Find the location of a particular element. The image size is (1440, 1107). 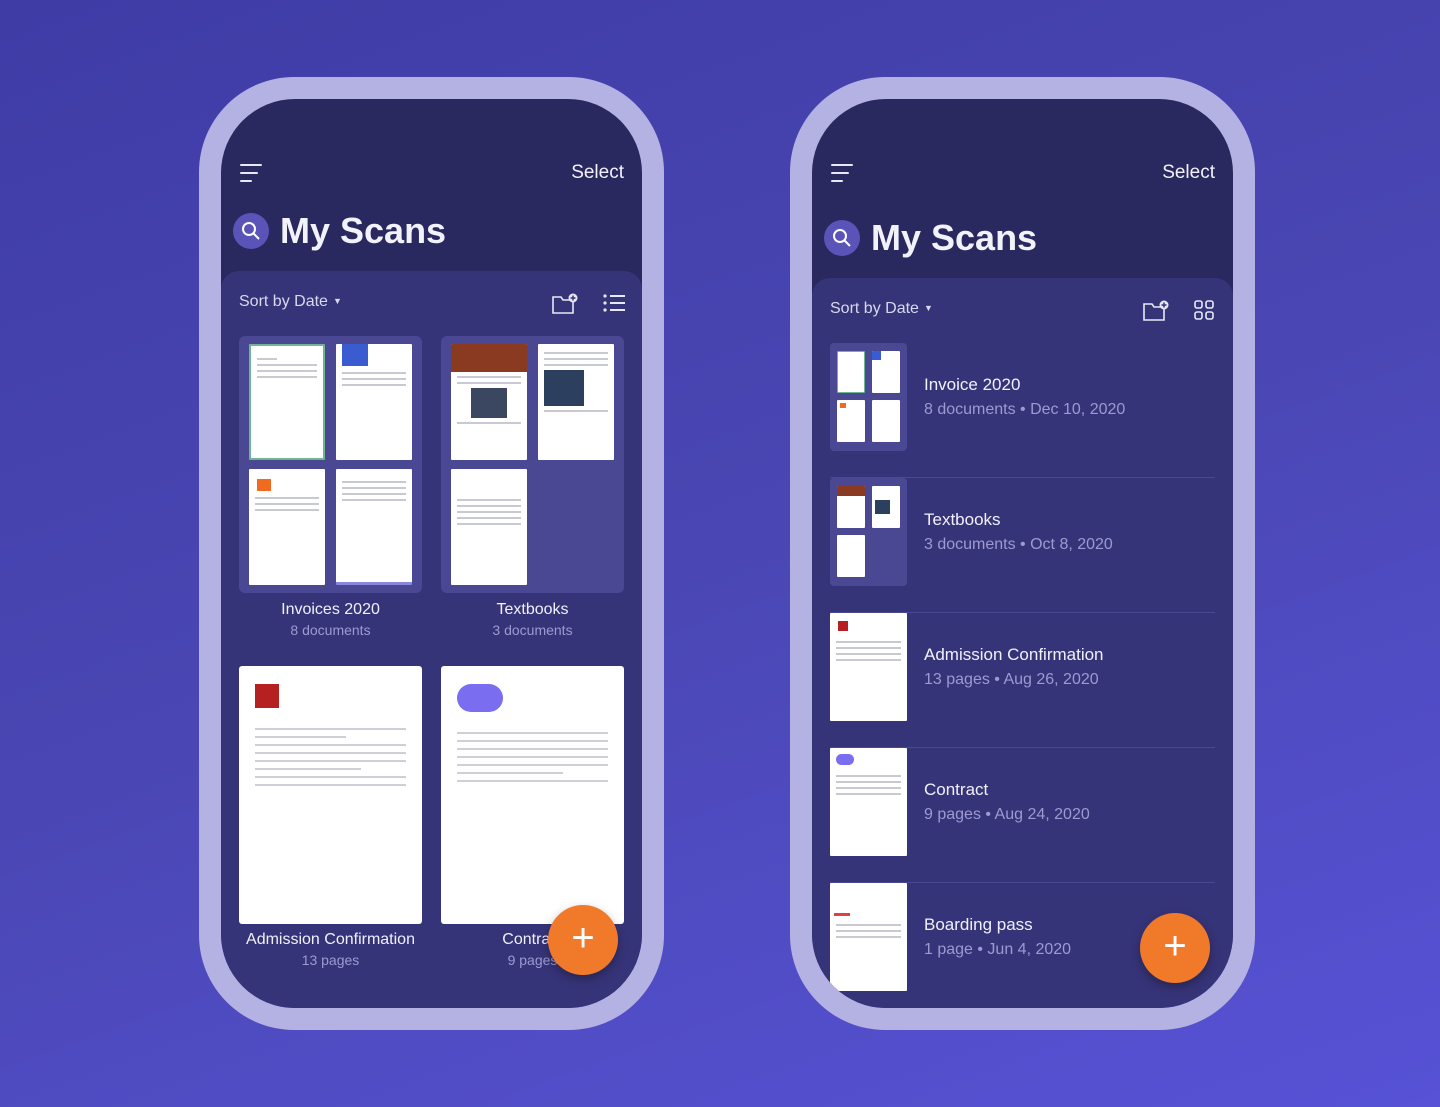

item-title: Textbooks is located at coordinates (962, 519).